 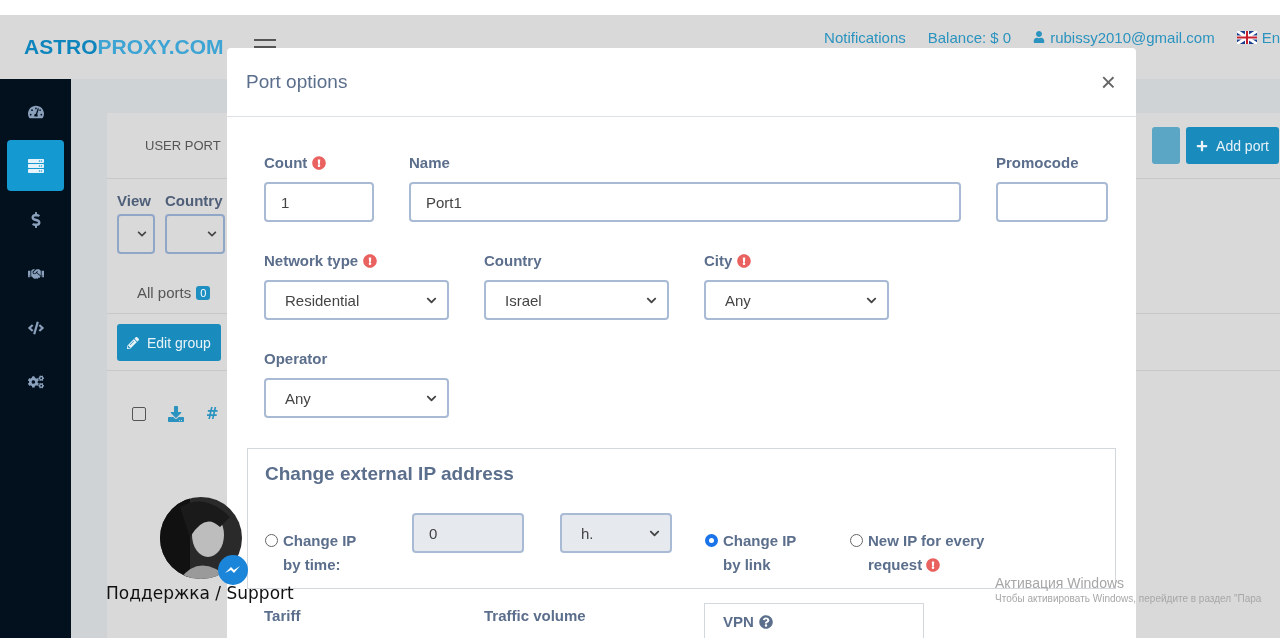 I want to click on field-label: Network type, so click(x=356, y=260).